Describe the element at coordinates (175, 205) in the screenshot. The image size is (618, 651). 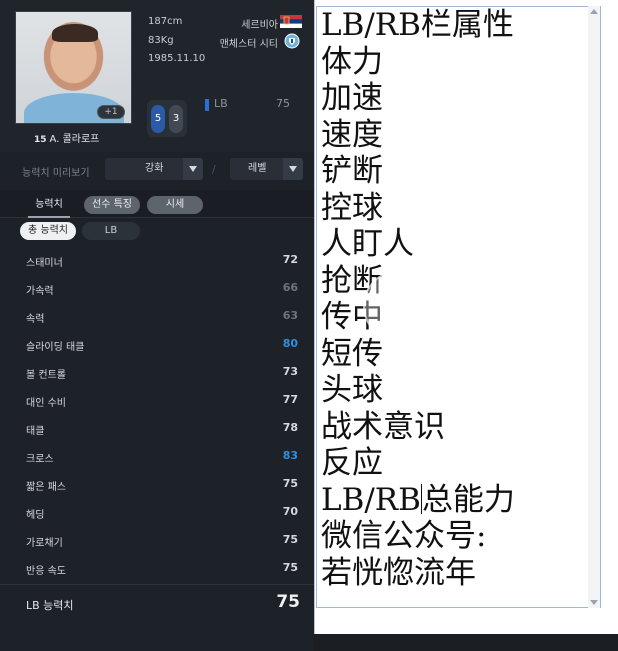
I see `tab-market-price: 시세` at that location.